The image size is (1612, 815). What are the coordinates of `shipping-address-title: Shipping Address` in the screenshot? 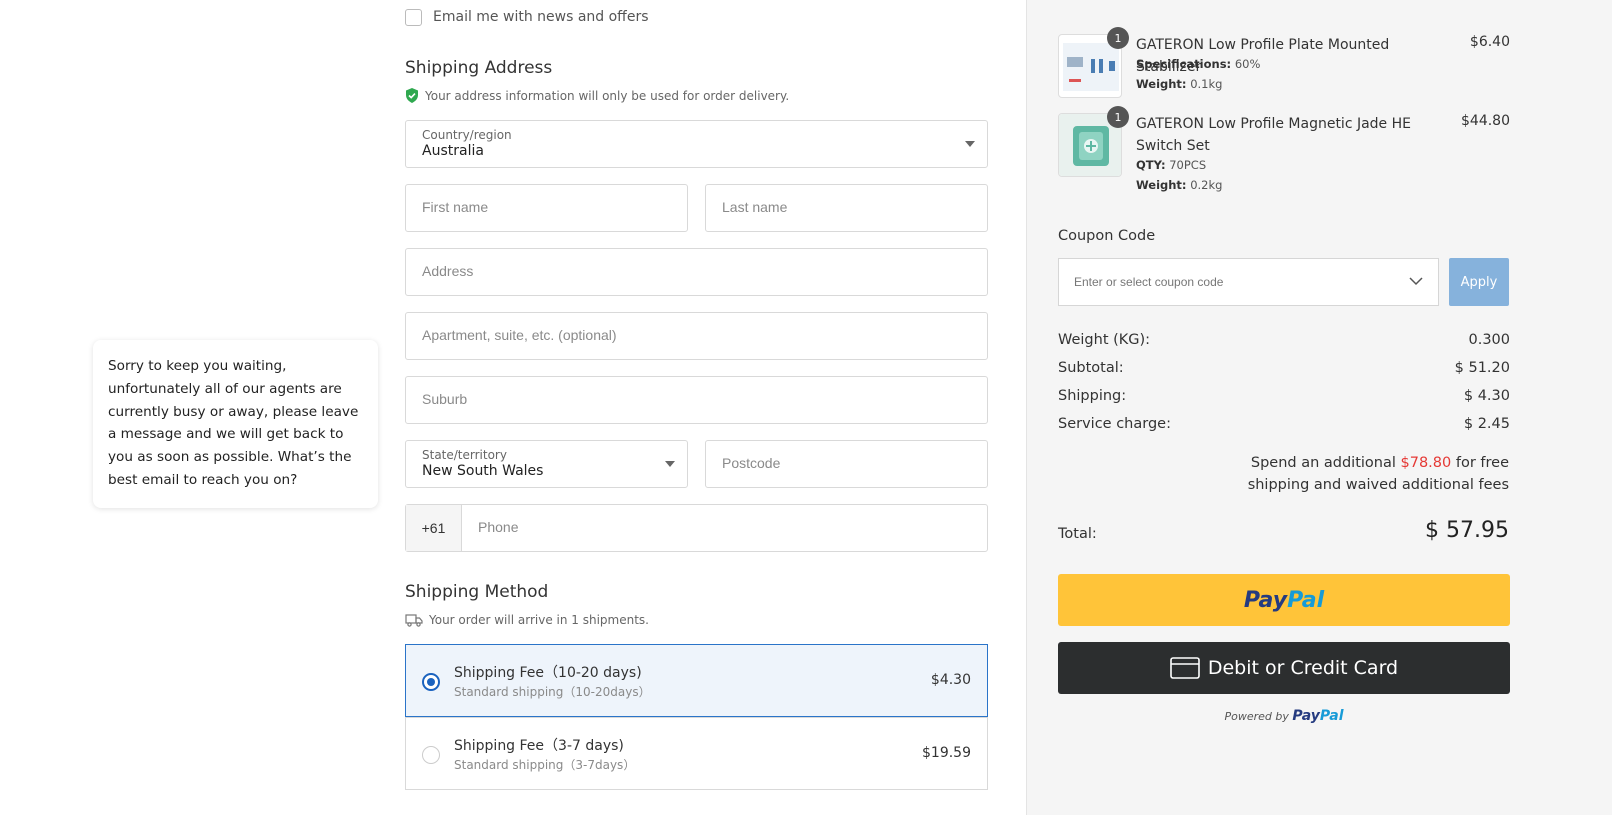 It's located at (479, 68).